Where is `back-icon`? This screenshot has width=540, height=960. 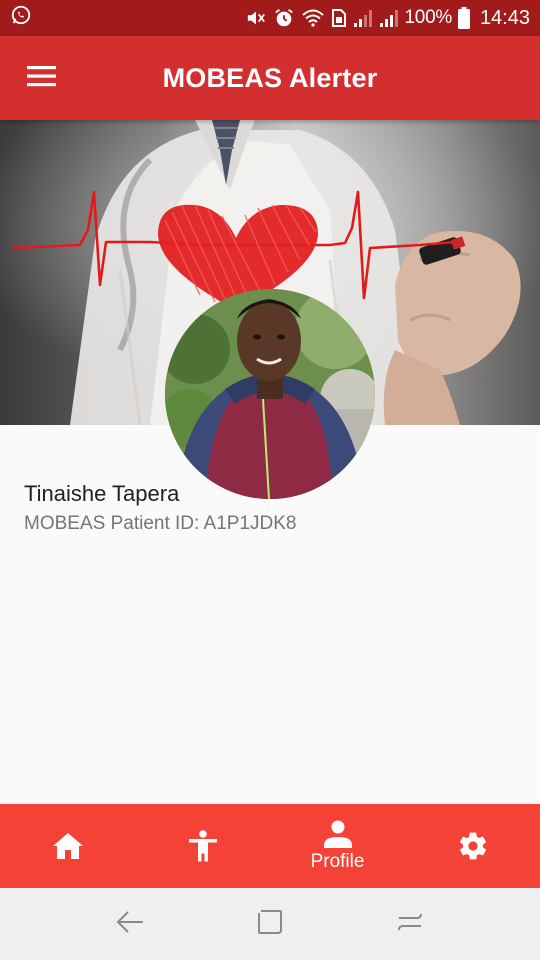 back-icon is located at coordinates (130, 924).